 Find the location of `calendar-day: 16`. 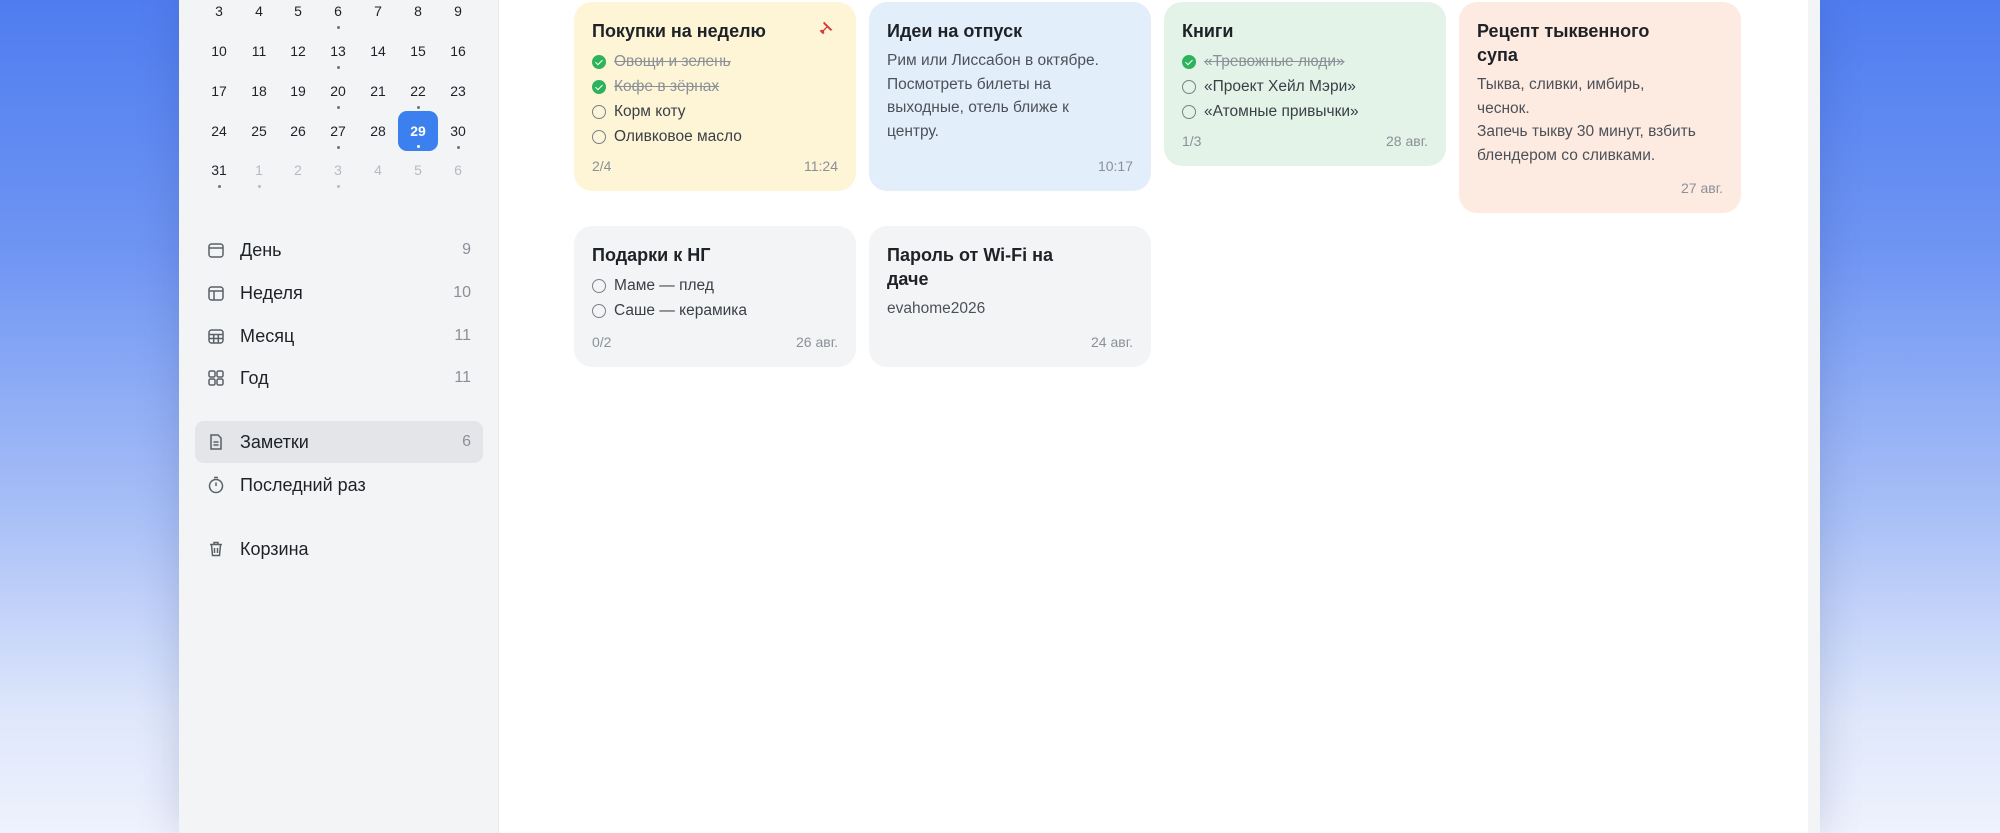

calendar-day: 16 is located at coordinates (458, 51).